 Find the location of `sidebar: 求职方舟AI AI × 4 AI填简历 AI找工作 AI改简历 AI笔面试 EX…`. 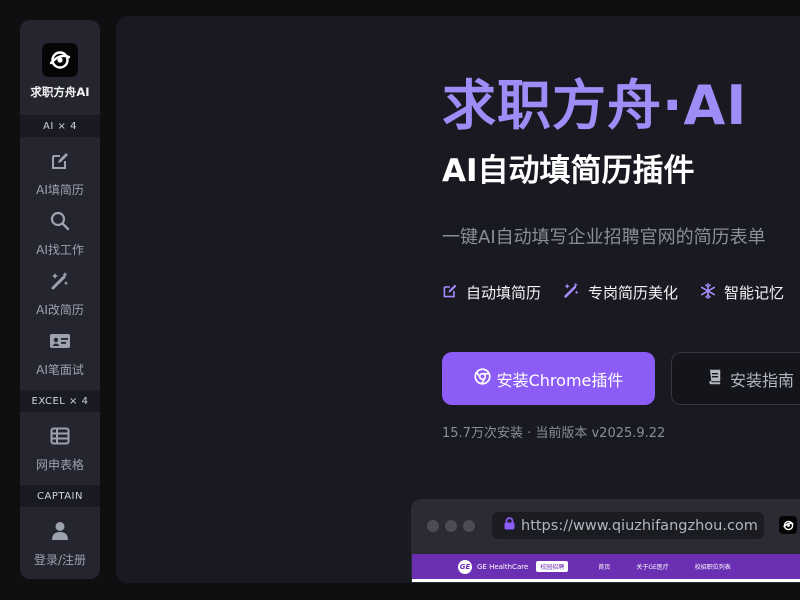

sidebar: 求职方舟AI AI × 4 AI填简历 AI找工作 AI改简历 AI笔面试 EX… is located at coordinates (60, 299).